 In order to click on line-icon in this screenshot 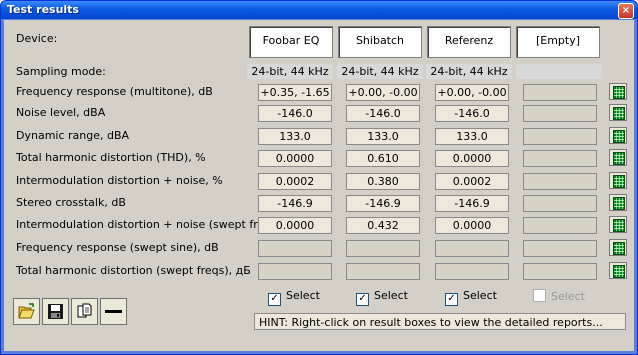, I will do `click(113, 311)`.